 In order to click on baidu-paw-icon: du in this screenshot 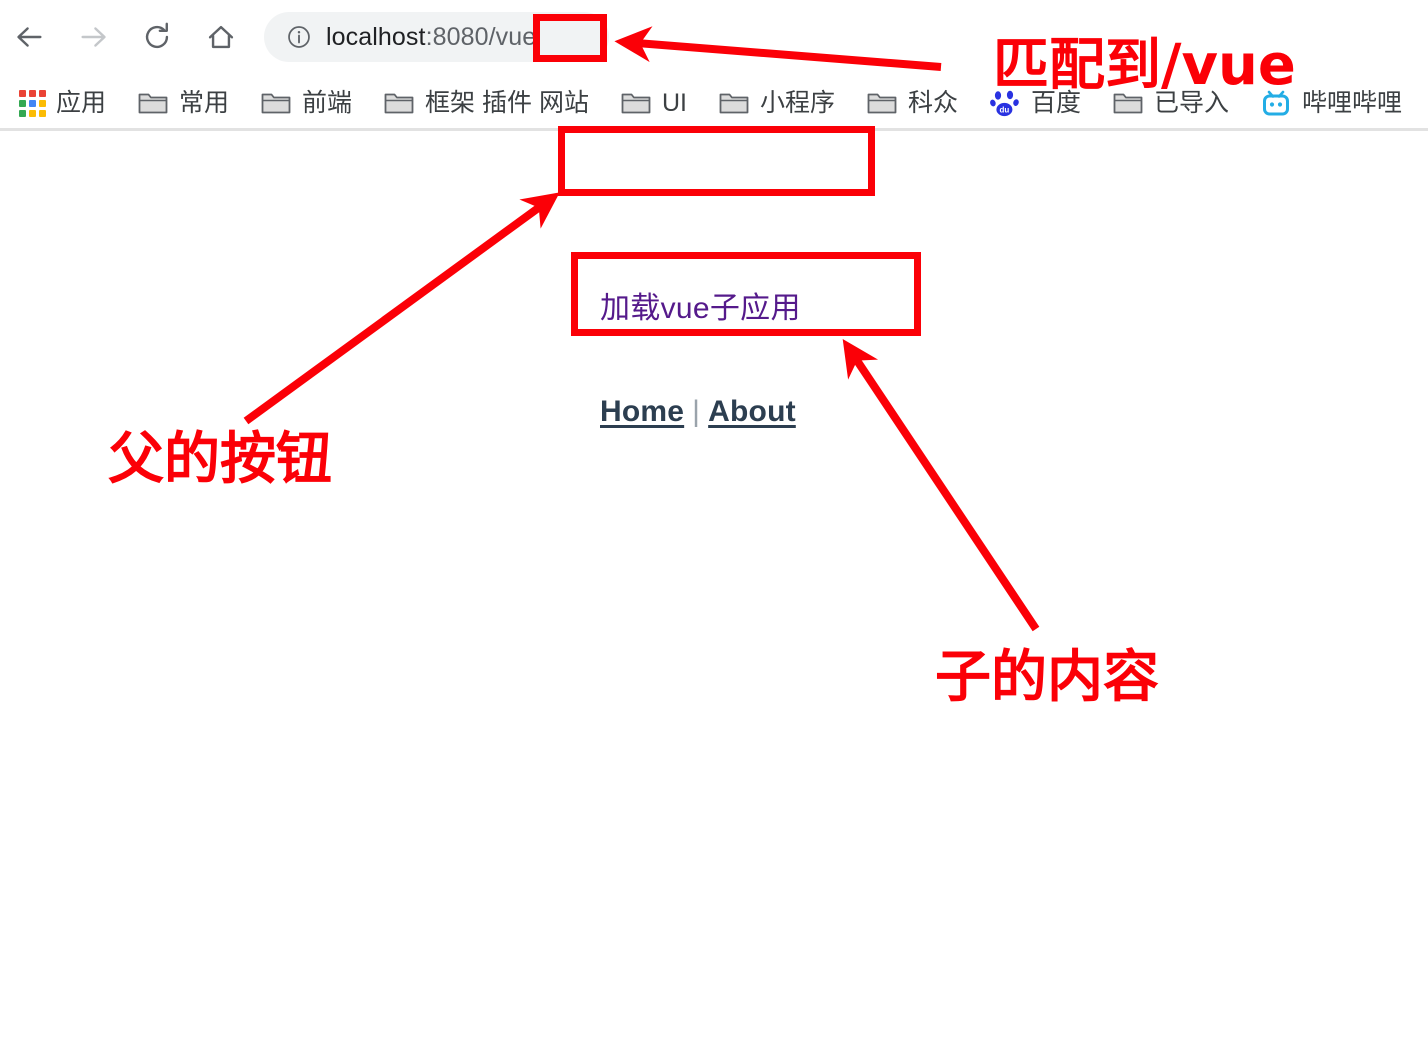, I will do `click(1004, 103)`.